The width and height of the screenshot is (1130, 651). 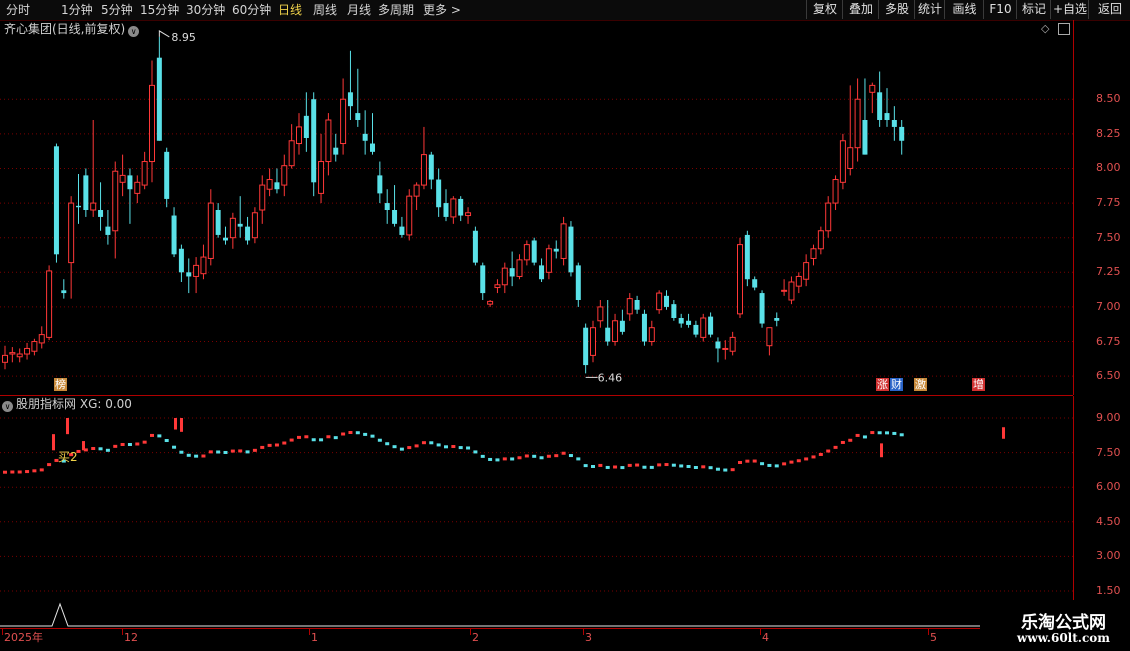 I want to click on timeframe-tab-4: 30分钟, so click(x=205, y=10).